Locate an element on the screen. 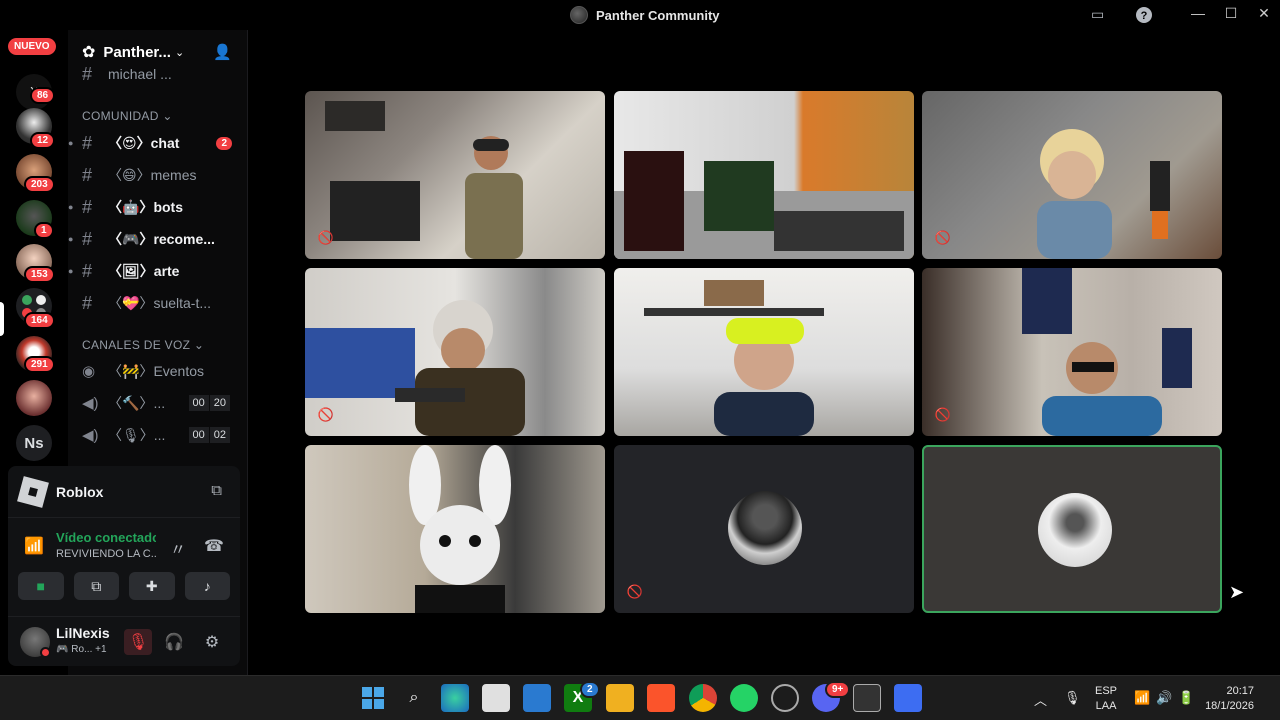 This screenshot has width=1280, height=720. add-member-icon: 👤 is located at coordinates (222, 52).